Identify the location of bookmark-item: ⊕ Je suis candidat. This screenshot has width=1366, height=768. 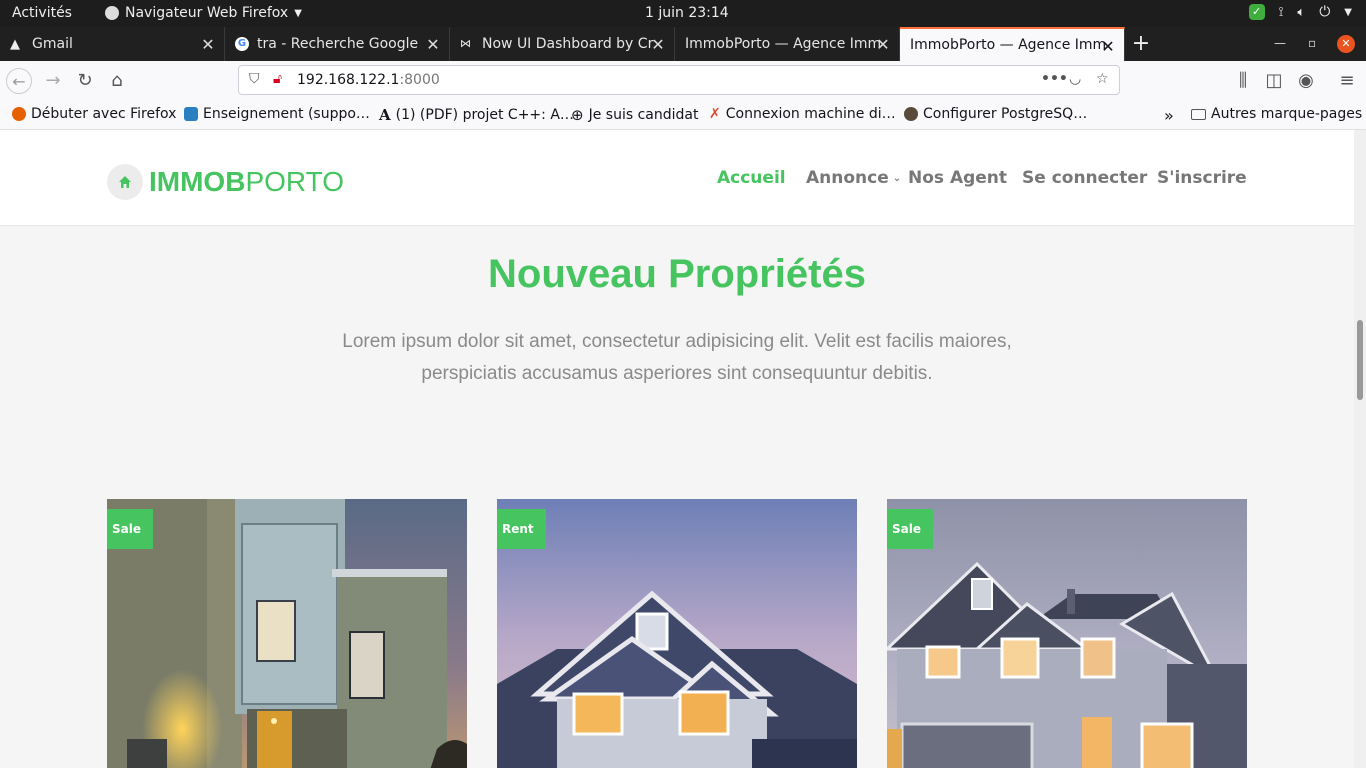
(634, 115).